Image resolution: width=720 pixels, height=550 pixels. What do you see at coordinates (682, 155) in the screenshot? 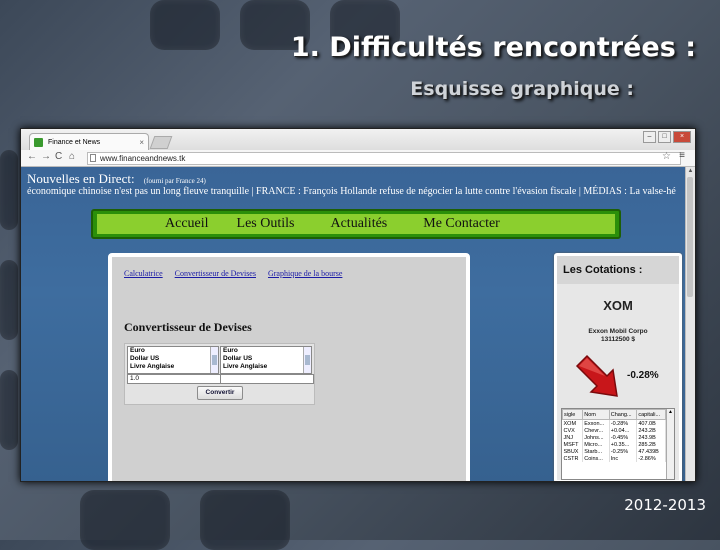
I see `menu-icon: ≡` at bounding box center [682, 155].